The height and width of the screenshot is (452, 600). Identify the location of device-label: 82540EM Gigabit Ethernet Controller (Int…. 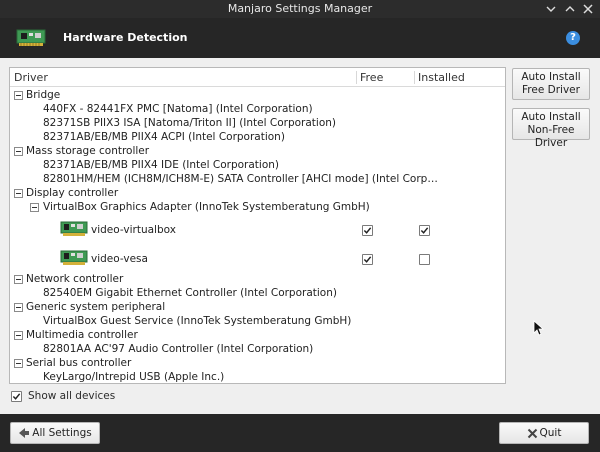
(190, 293).